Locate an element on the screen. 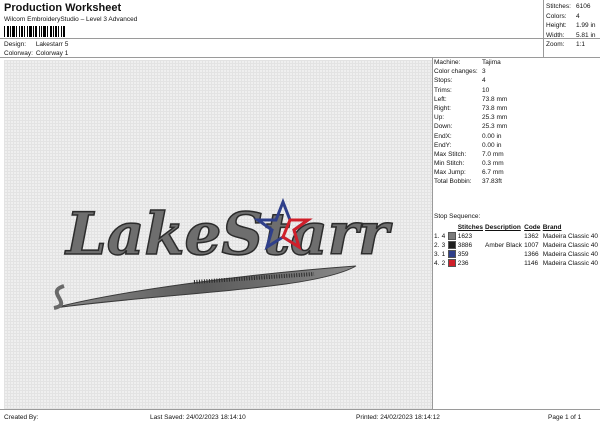  stat-row: Zoom: 1:1 is located at coordinates (571, 45).